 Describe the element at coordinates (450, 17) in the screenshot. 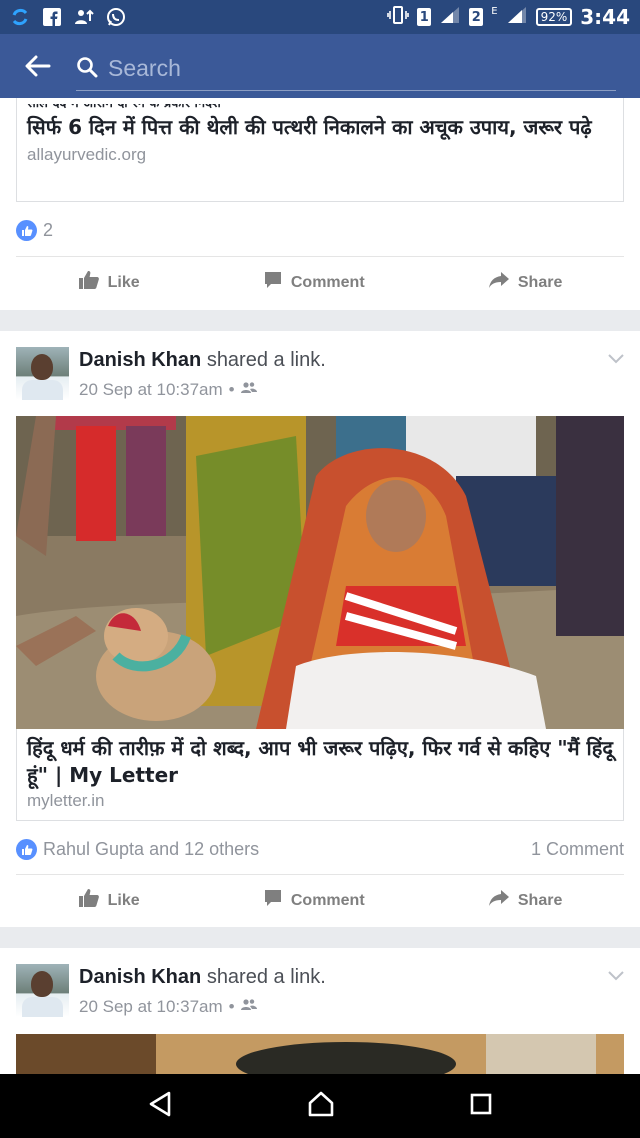

I see `signal-icon` at that location.